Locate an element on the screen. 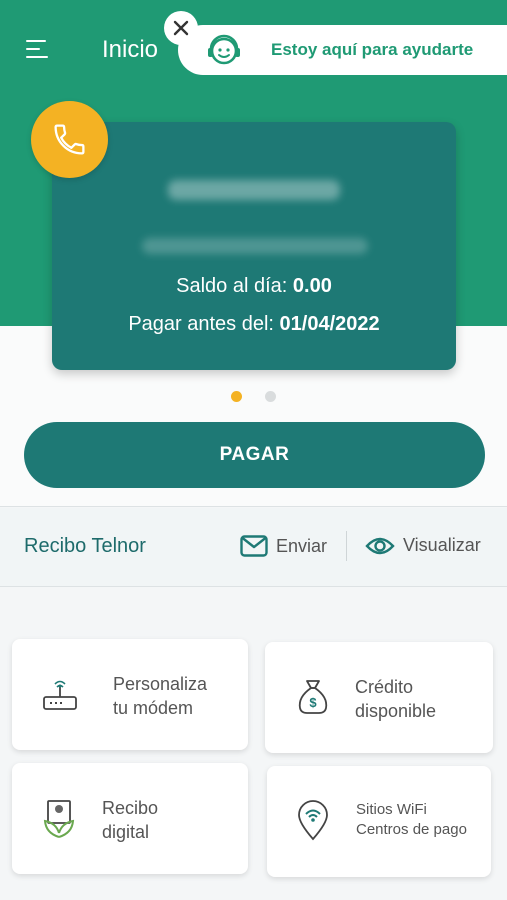 Image resolution: width=507 pixels, height=900 pixels. pay-button: PAGAR is located at coordinates (254, 455).